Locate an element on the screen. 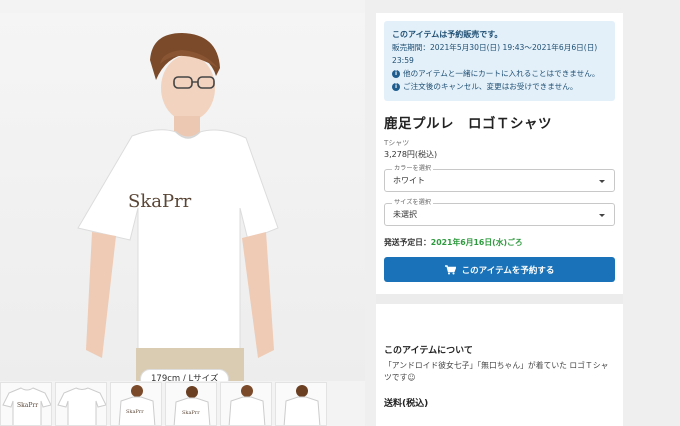 The height and width of the screenshot is (426, 680). notice-info-cancel: i ご注文後のキャンセル、変更はお受けできません。 is located at coordinates (499, 86).